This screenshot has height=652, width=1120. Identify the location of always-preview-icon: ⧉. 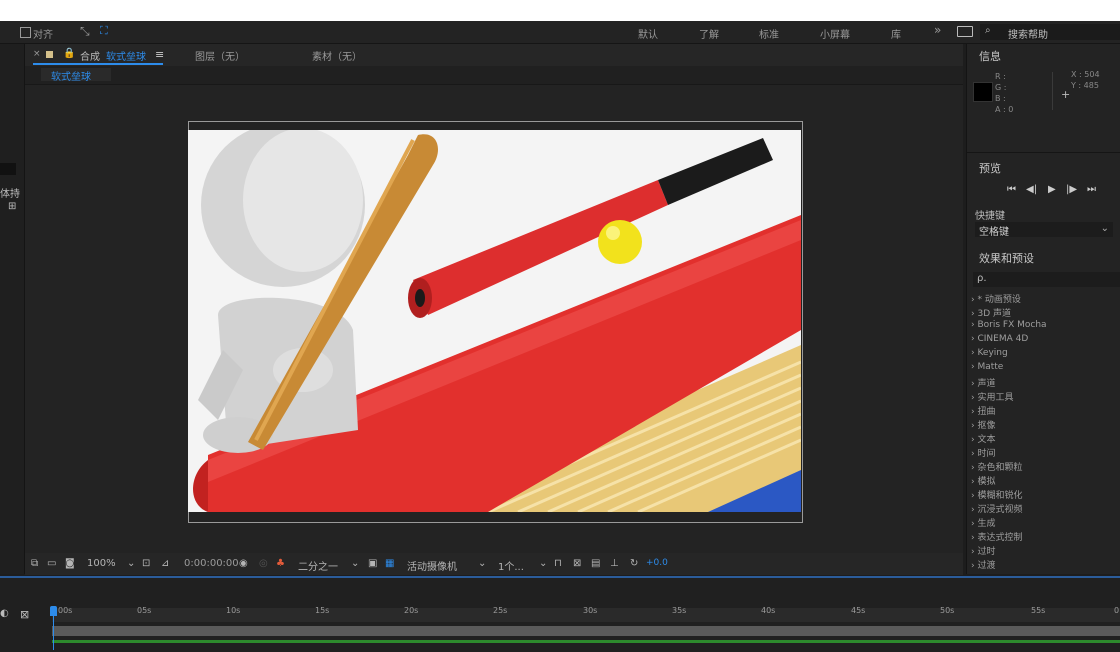
(34, 563).